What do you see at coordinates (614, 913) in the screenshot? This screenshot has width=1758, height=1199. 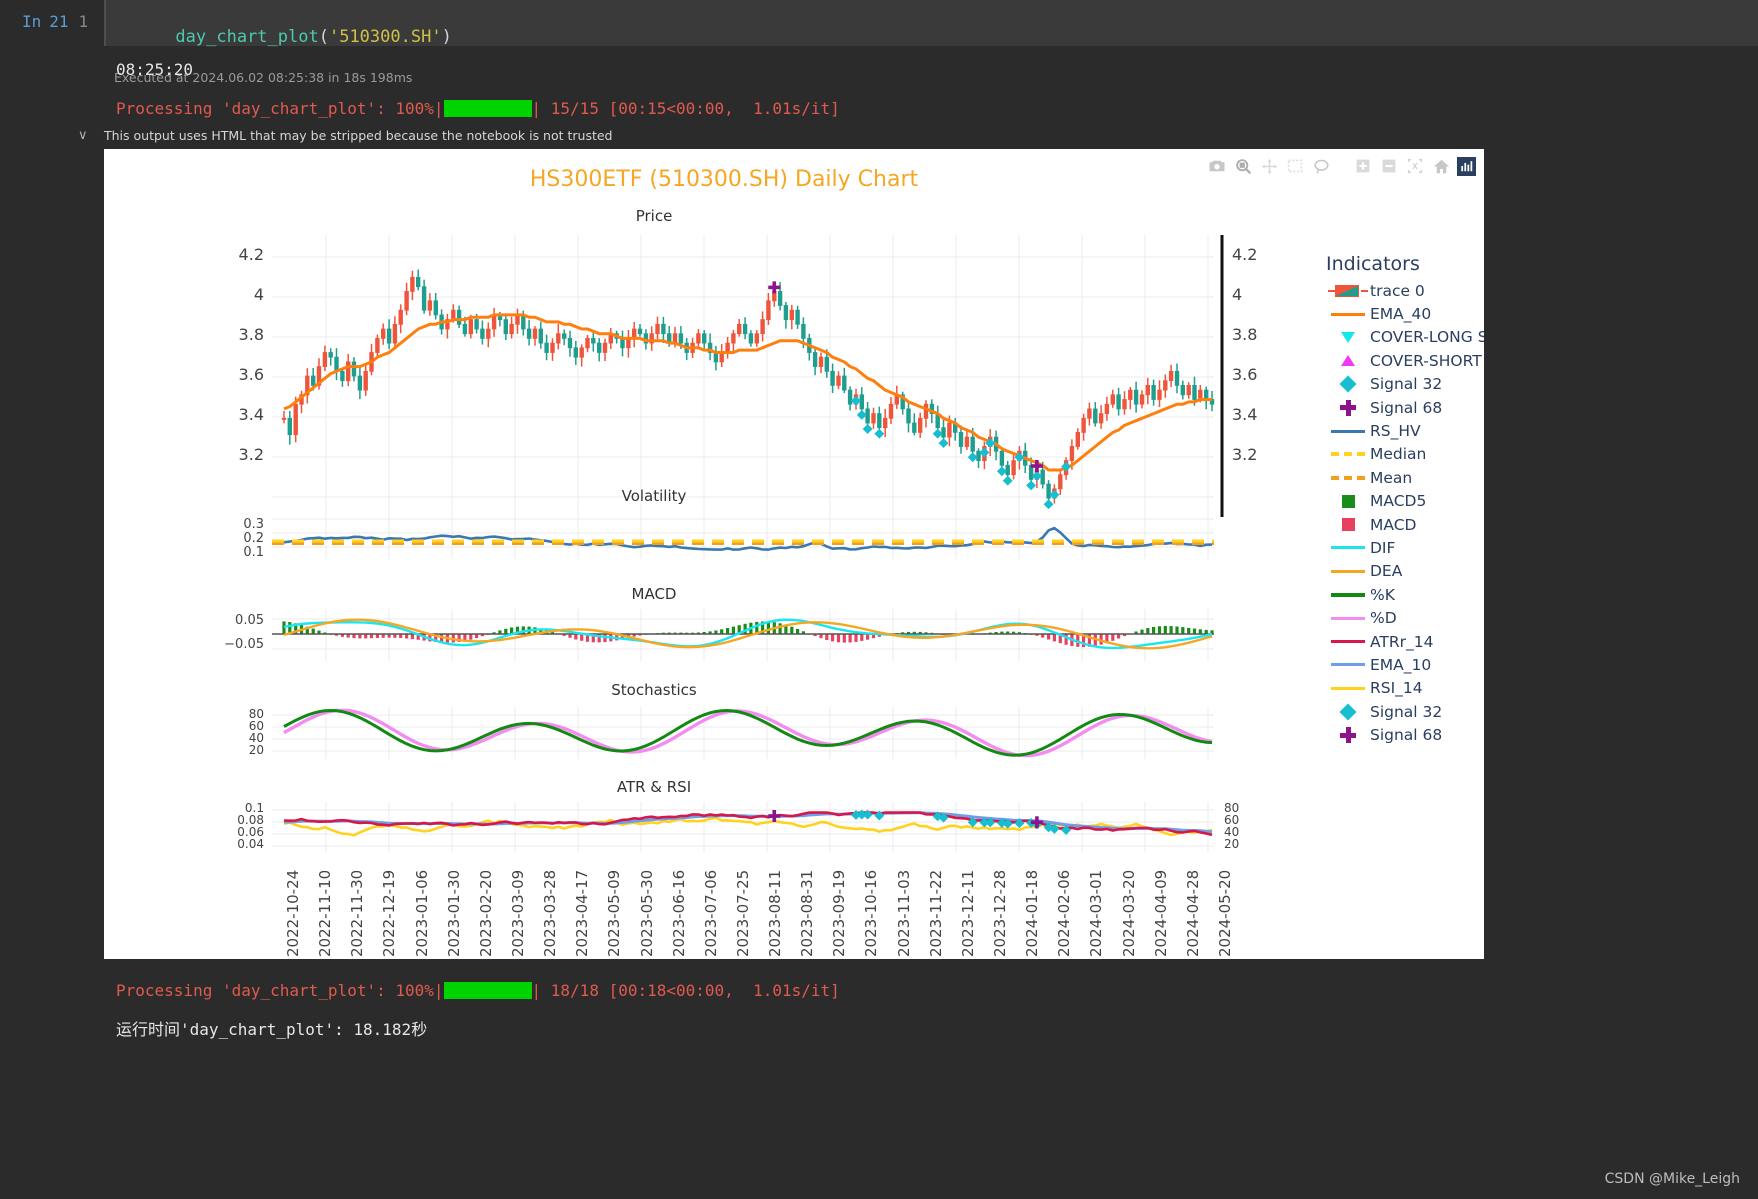 I see `x-tick-label: 2023-05-09` at bounding box center [614, 913].